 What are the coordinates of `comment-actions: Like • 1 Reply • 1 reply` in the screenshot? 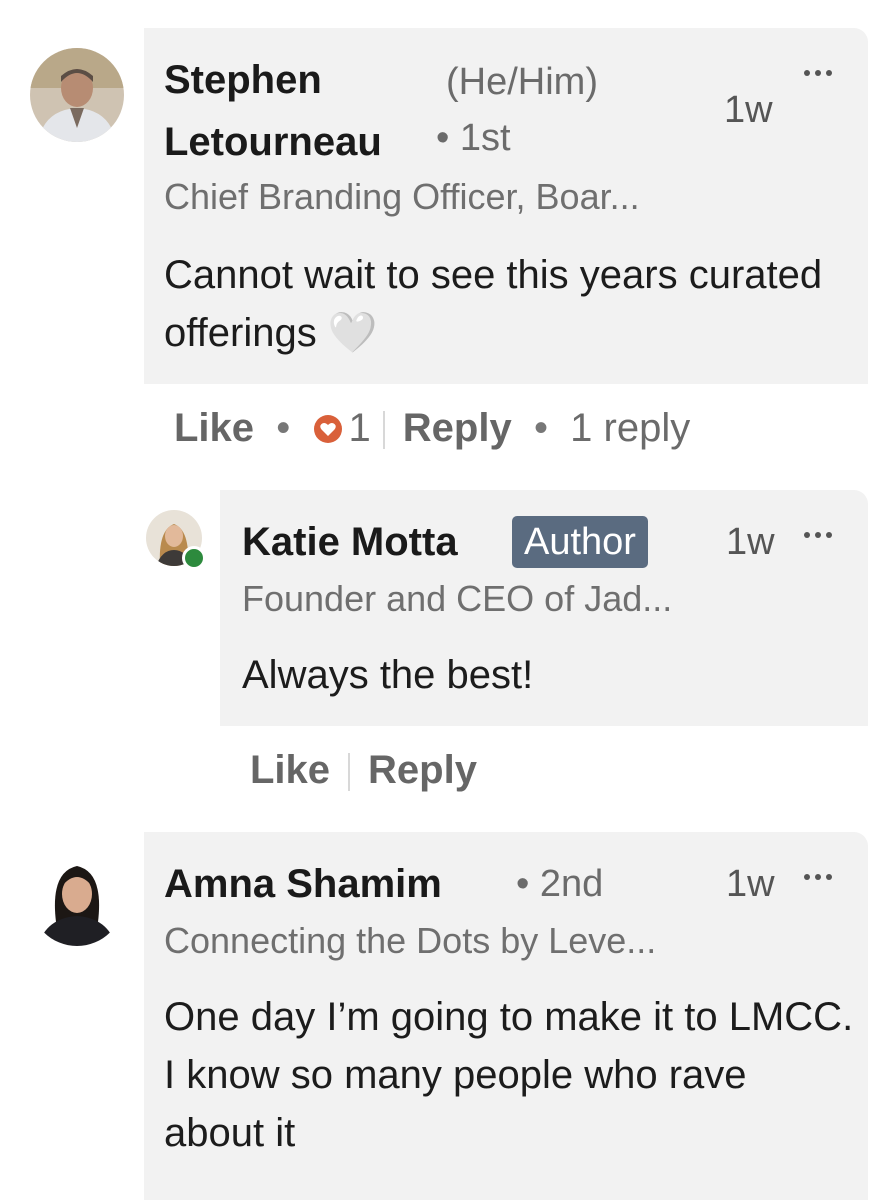 It's located at (432, 428).